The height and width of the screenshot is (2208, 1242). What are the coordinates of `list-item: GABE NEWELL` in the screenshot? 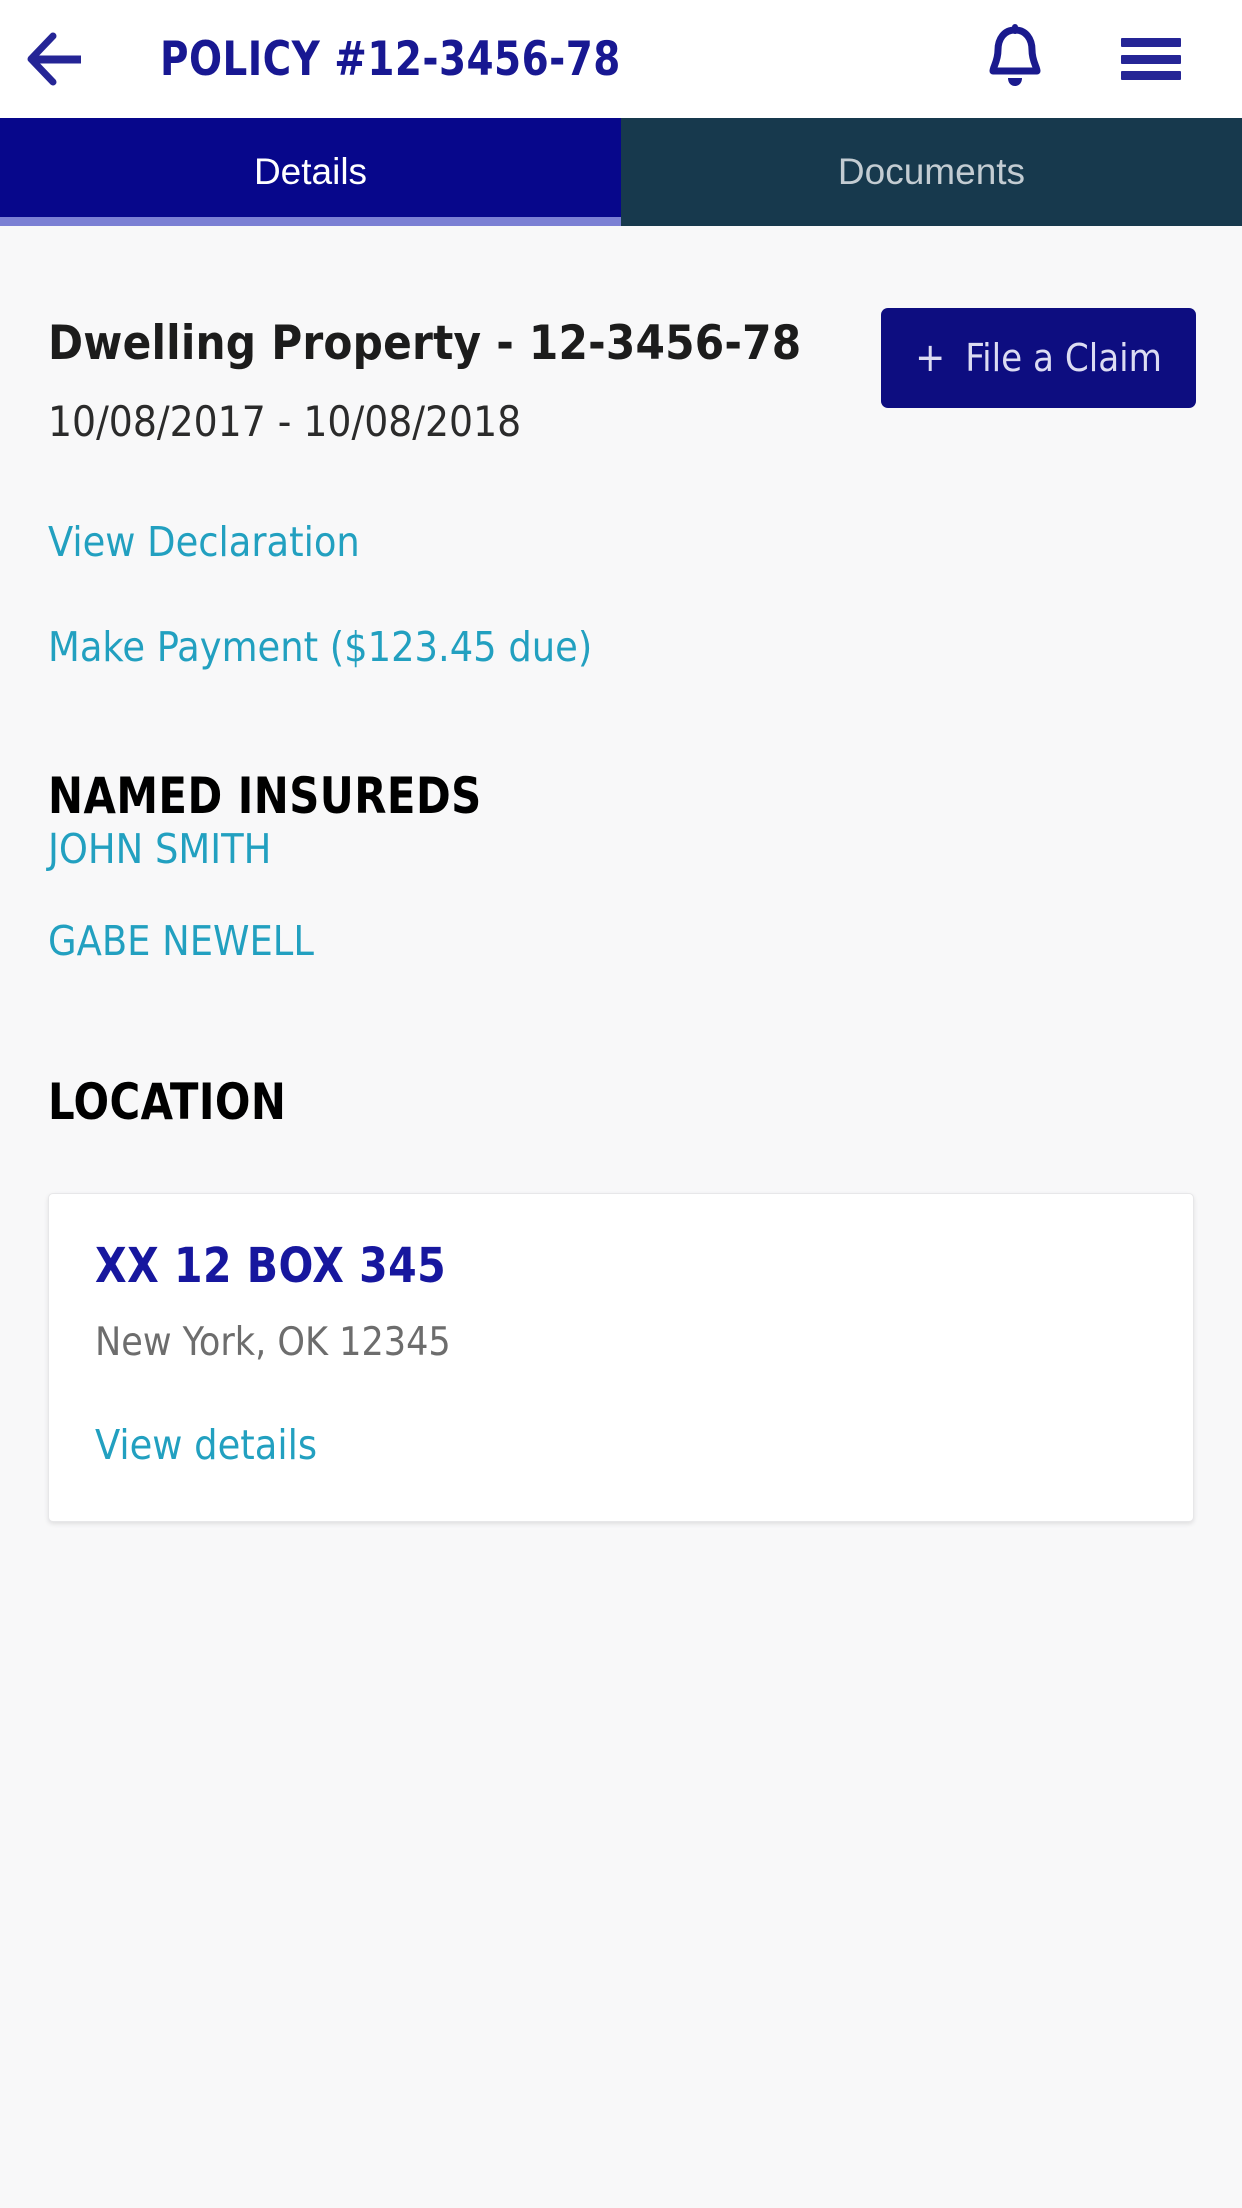 It's located at (621, 941).